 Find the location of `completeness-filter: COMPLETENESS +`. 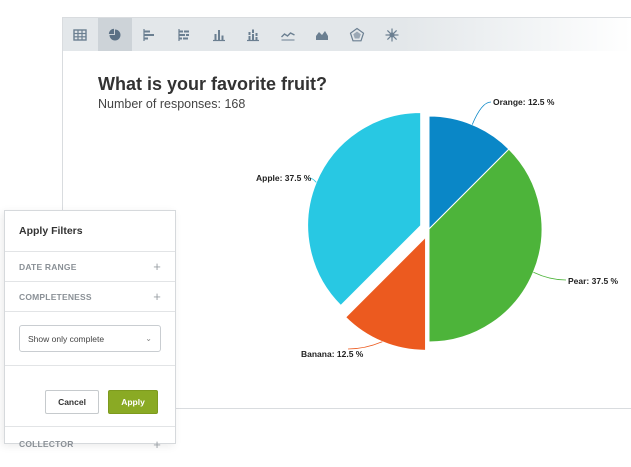

completeness-filter: COMPLETENESS + is located at coordinates (90, 297).